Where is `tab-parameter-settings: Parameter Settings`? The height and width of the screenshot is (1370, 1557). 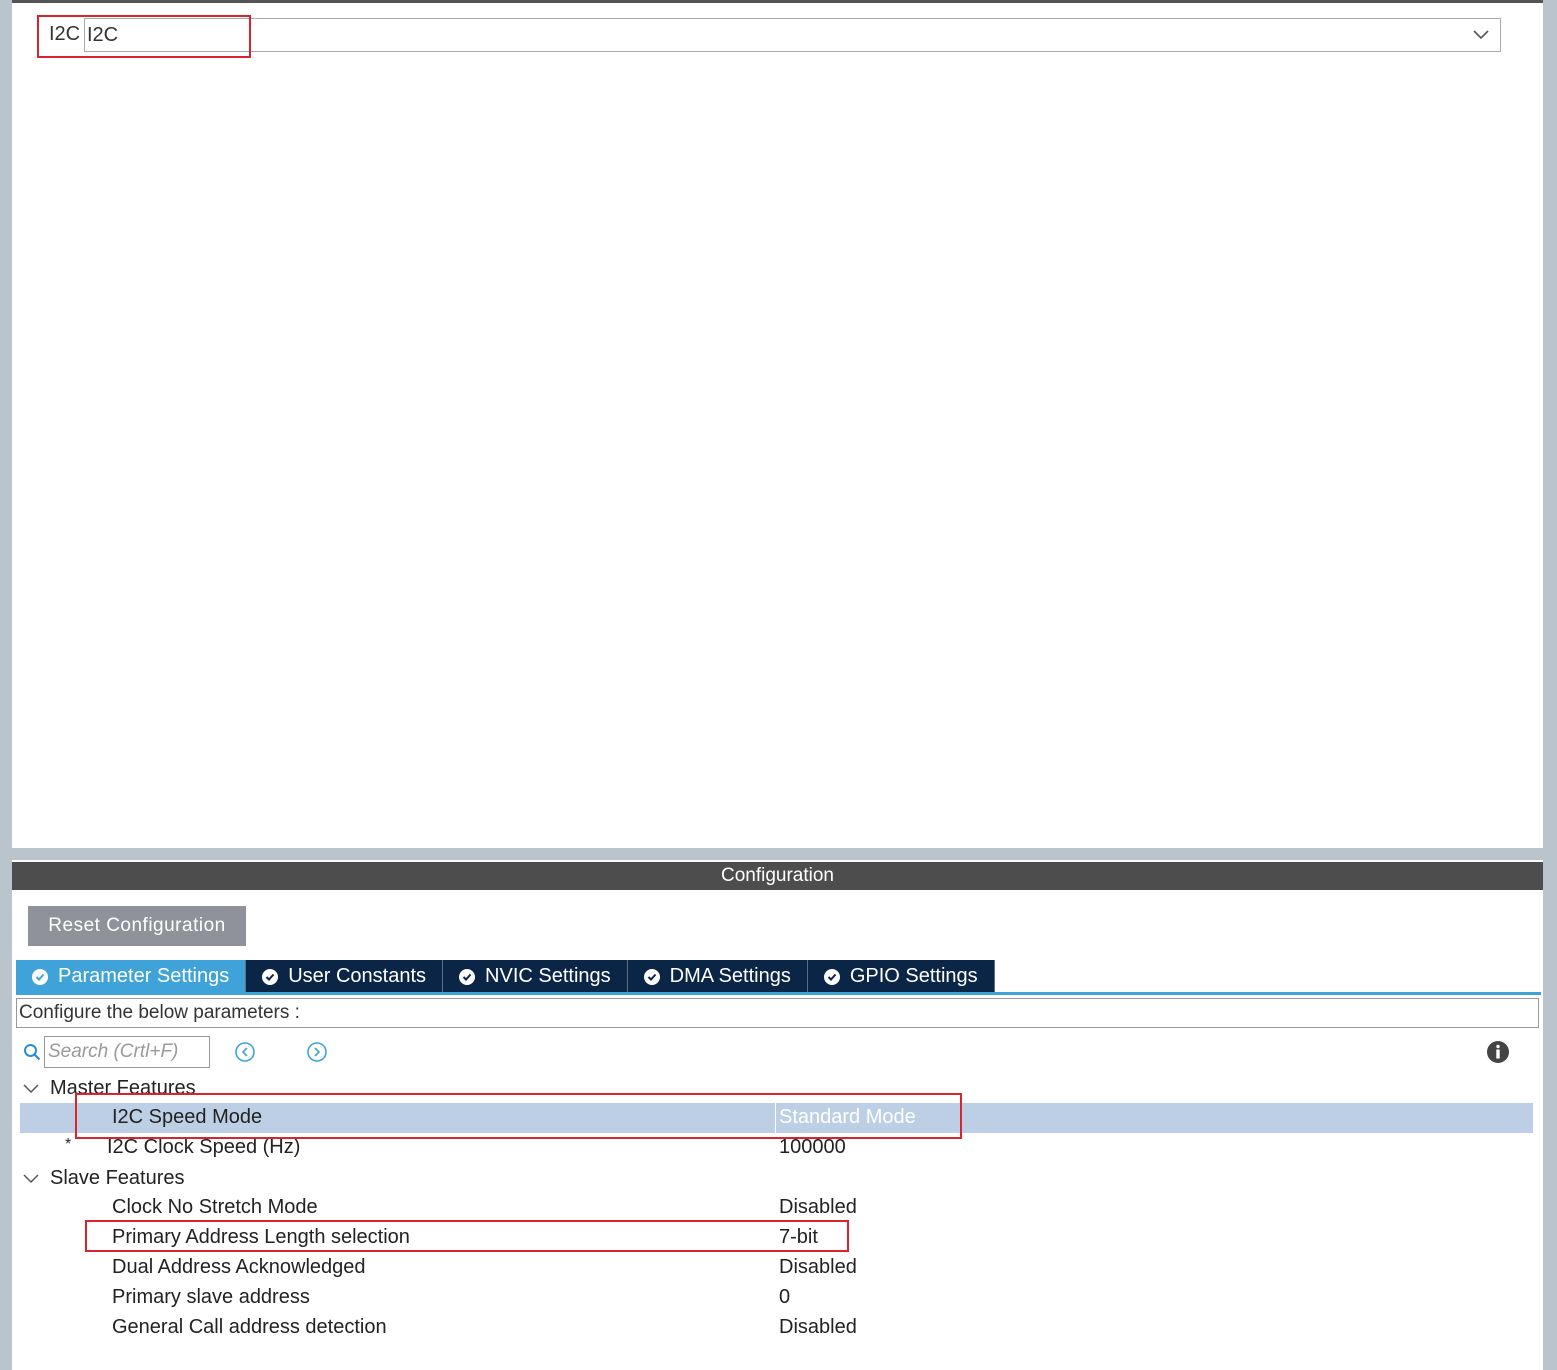 tab-parameter-settings: Parameter Settings is located at coordinates (131, 976).